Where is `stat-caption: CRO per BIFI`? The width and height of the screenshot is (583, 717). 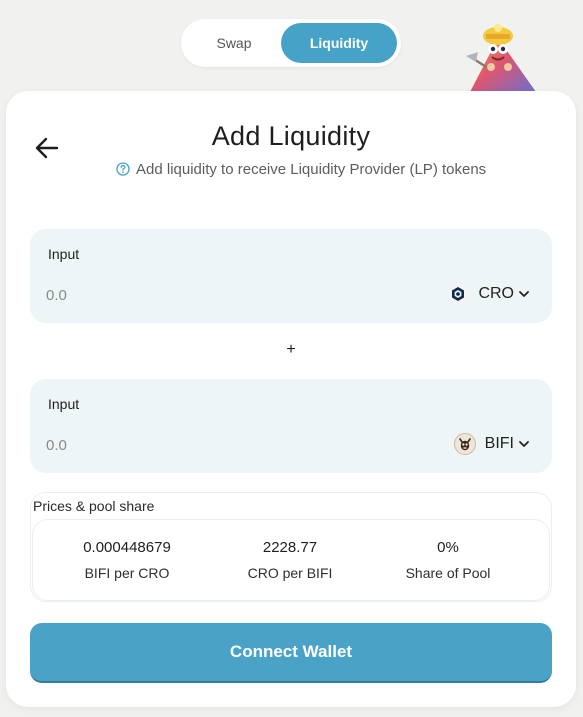 stat-caption: CRO per BIFI is located at coordinates (290, 573).